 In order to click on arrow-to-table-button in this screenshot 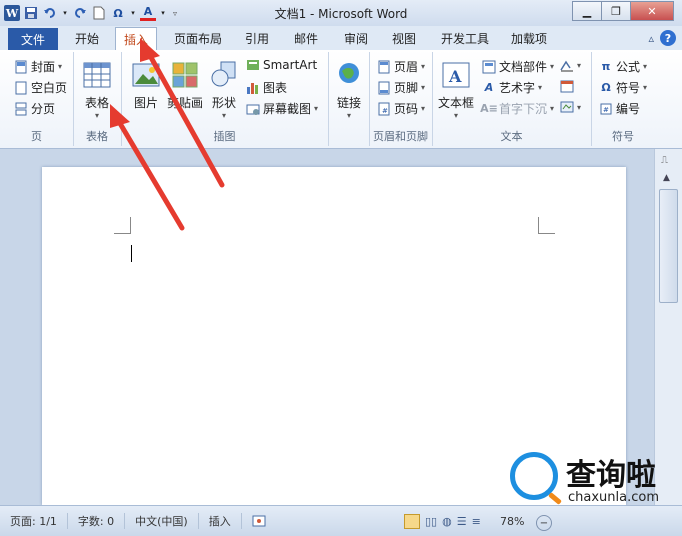, I will do `click(147, 167)`.